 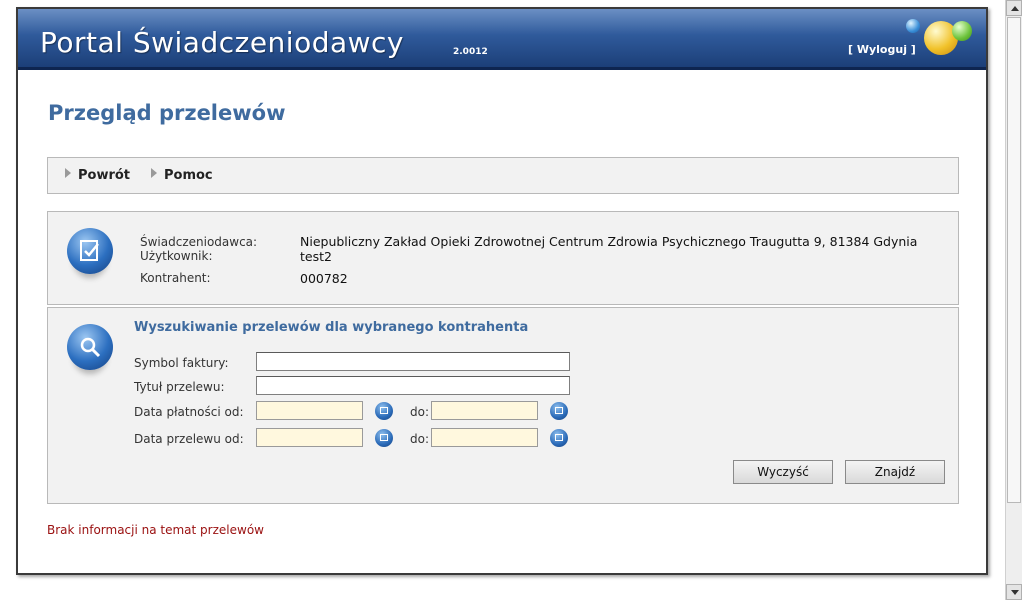 What do you see at coordinates (90, 347) in the screenshot?
I see `magnifier-icon` at bounding box center [90, 347].